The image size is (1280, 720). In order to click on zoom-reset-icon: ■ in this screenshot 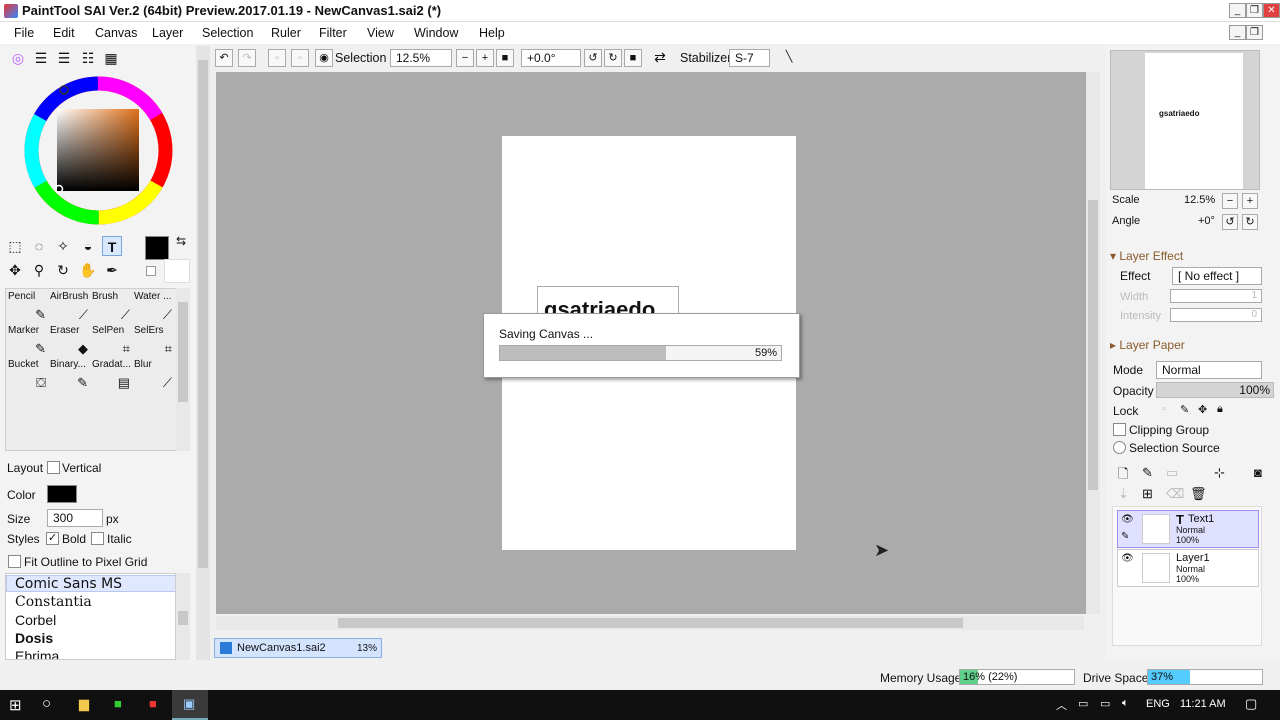, I will do `click(505, 58)`.